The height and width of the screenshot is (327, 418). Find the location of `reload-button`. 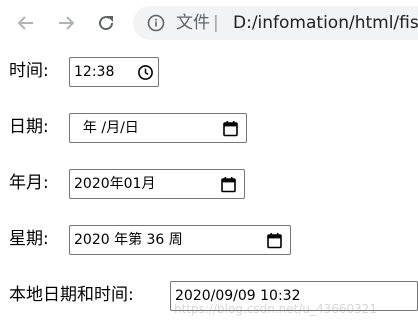

reload-button is located at coordinates (106, 23).